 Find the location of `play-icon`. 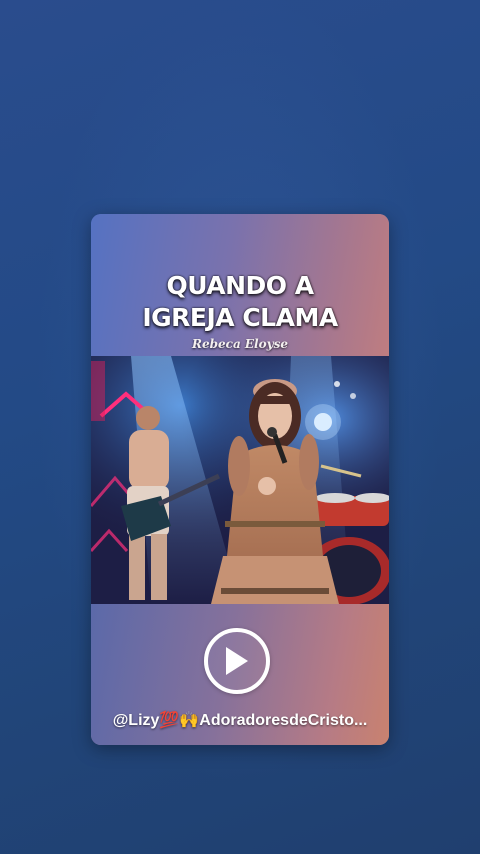

play-icon is located at coordinates (237, 661).